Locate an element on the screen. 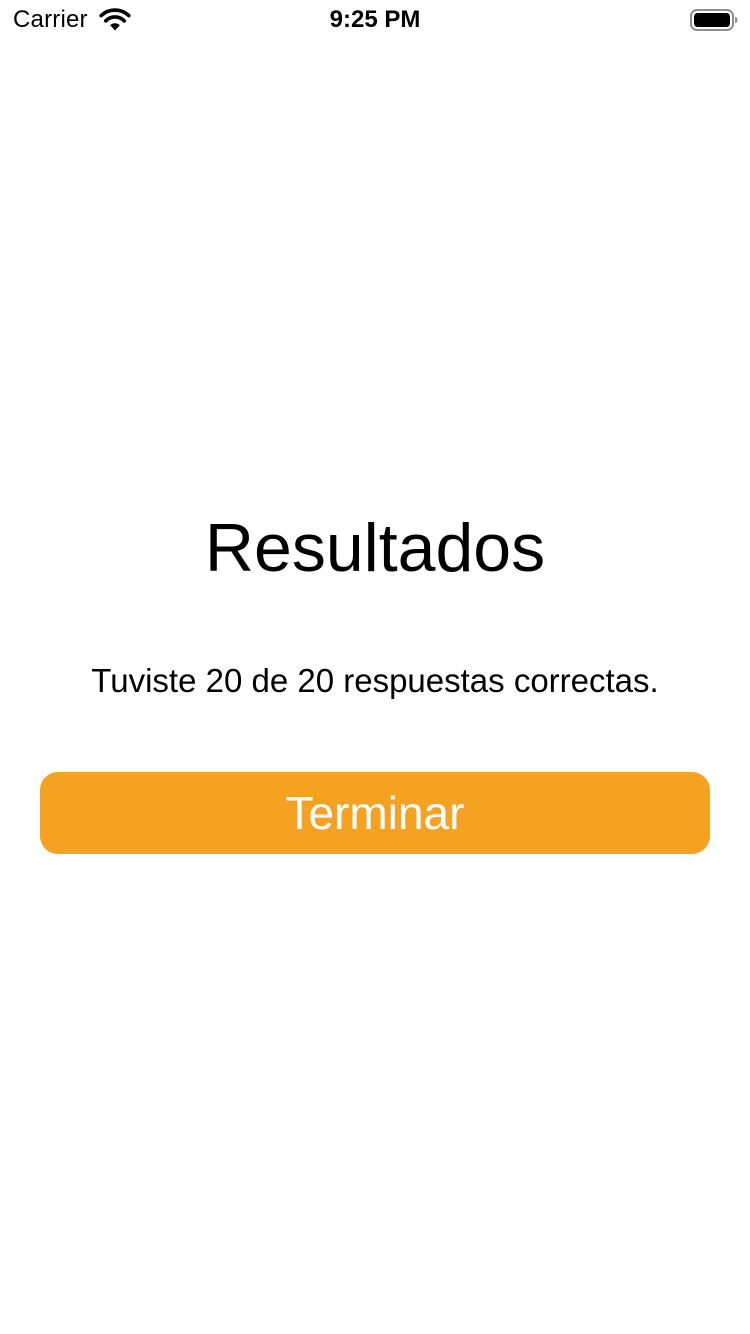 Image resolution: width=750 pixels, height=1334 pixels. status-bar: Carrier 9:25 PM is located at coordinates (375, 20).